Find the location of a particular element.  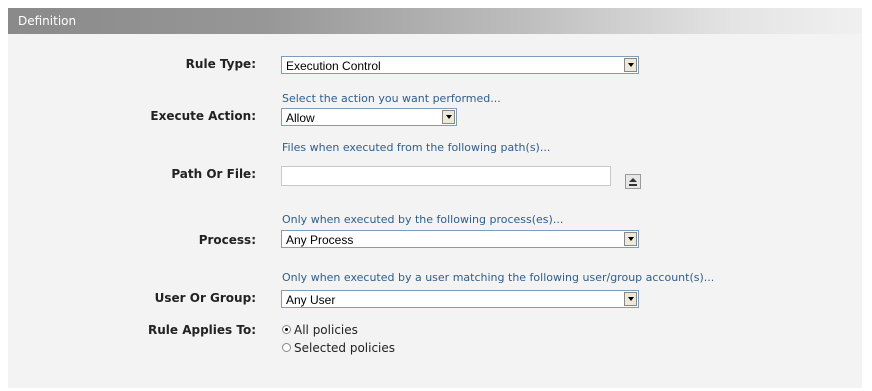

user-or-group-value: Any User is located at coordinates (311, 300).